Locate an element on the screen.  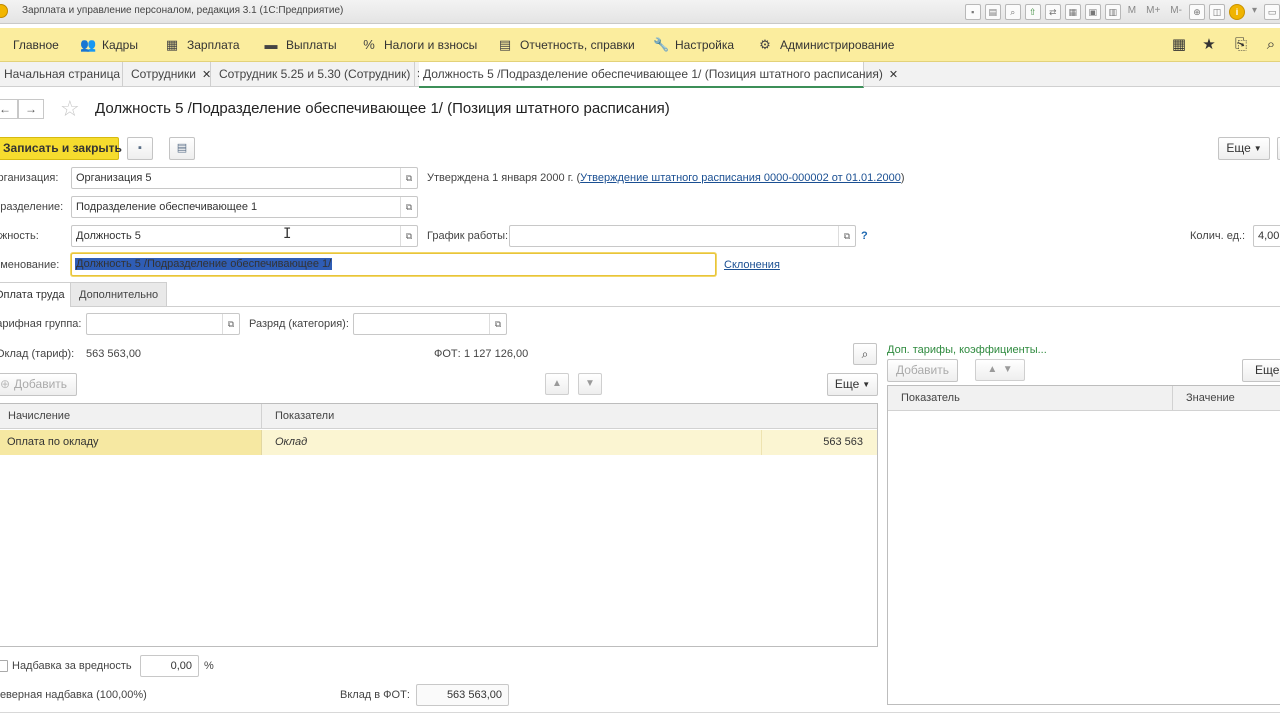
salary-value: 563 563,00 is located at coordinates (114, 354).